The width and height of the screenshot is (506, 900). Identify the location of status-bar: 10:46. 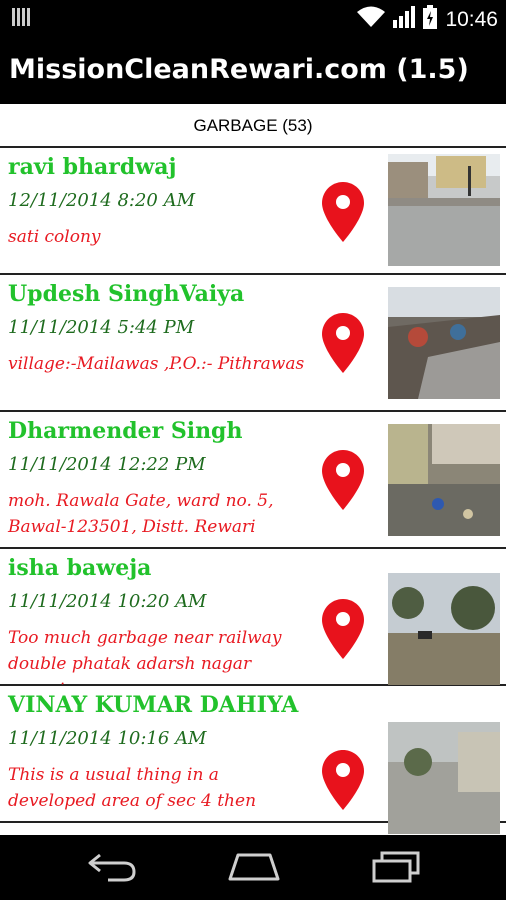
(253, 17).